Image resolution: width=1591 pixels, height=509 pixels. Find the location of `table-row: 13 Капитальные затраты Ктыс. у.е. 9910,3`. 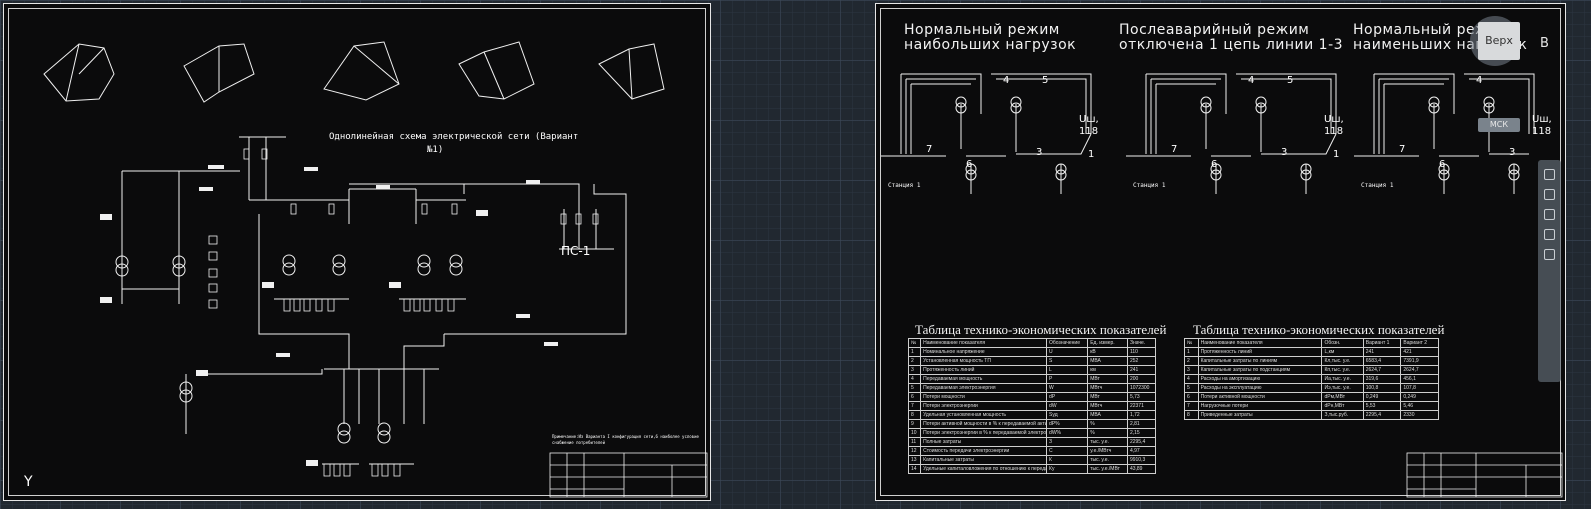

table-row: 13 Капитальные затраты Ктыс. у.е. 9910,3 is located at coordinates (1032, 460).